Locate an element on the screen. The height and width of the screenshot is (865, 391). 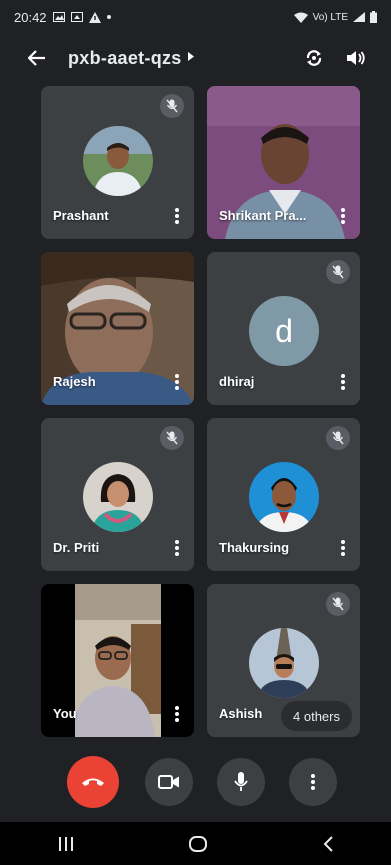
more-options-button is located at coordinates (313, 782).